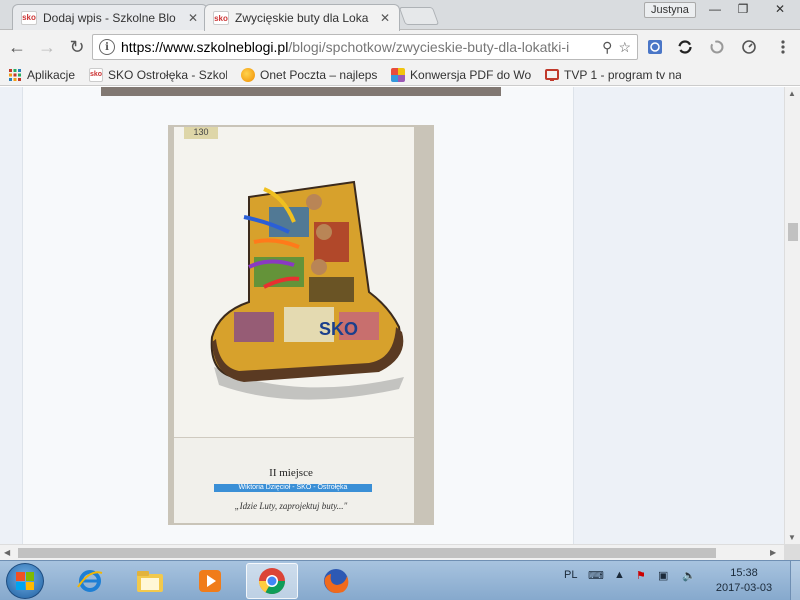  I want to click on reload-button: ↻, so click(77, 47).